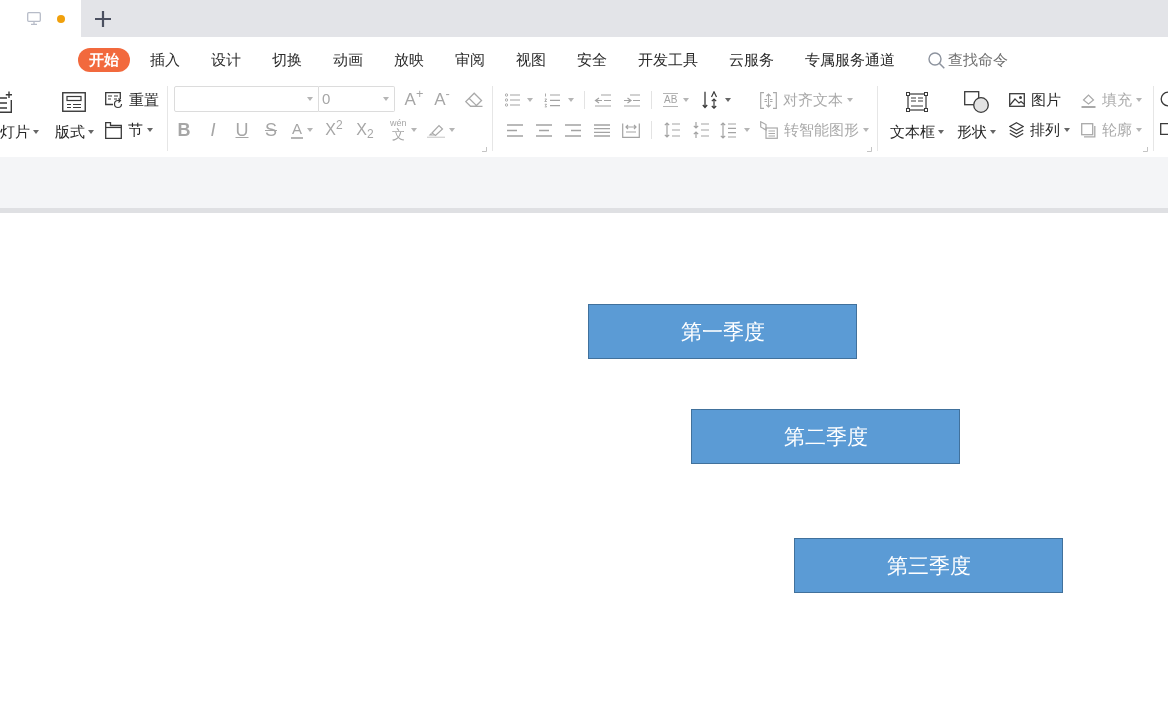 The height and width of the screenshot is (720, 1168). I want to click on ribbon-tab: 放映, so click(409, 60).